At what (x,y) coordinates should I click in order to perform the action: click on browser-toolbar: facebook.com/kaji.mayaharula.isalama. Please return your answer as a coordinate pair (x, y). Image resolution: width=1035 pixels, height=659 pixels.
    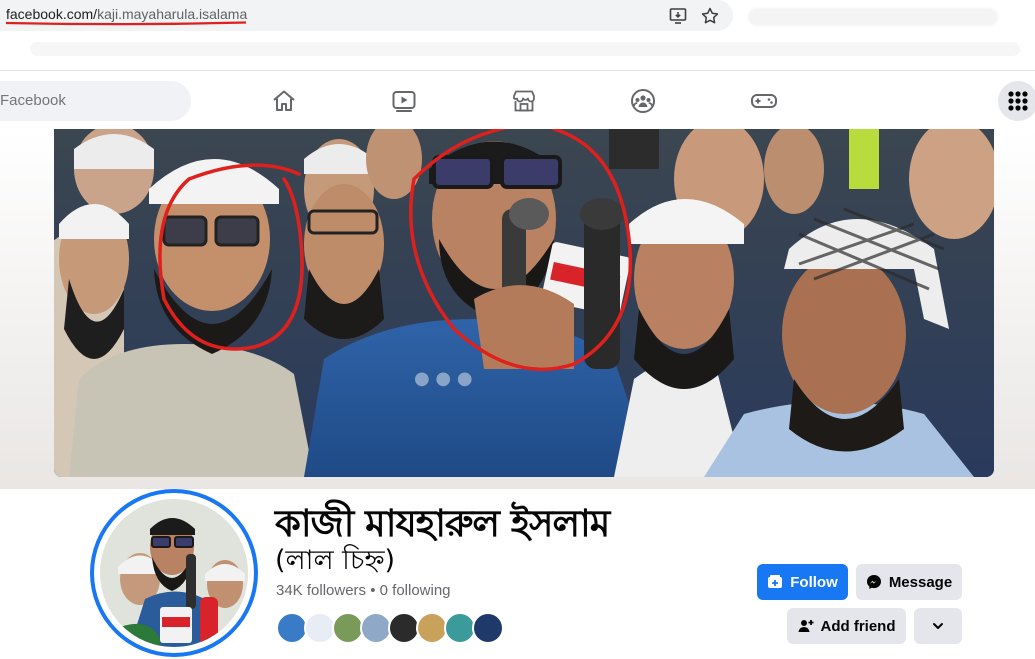
    Looking at the image, I should click on (517, 35).